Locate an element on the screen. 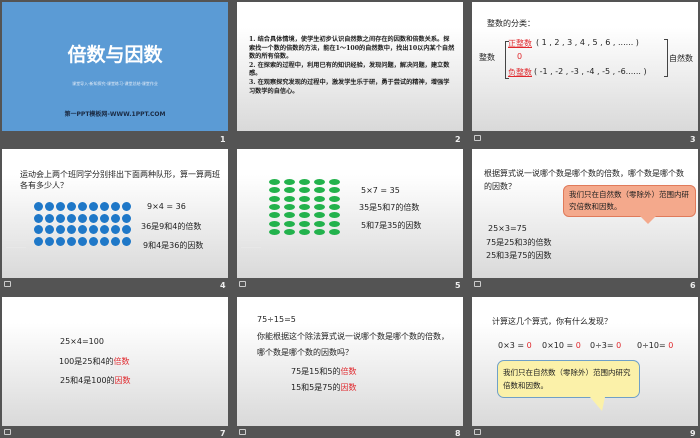 This screenshot has width=700, height=438. slide-number: 2 is located at coordinates (458, 139).